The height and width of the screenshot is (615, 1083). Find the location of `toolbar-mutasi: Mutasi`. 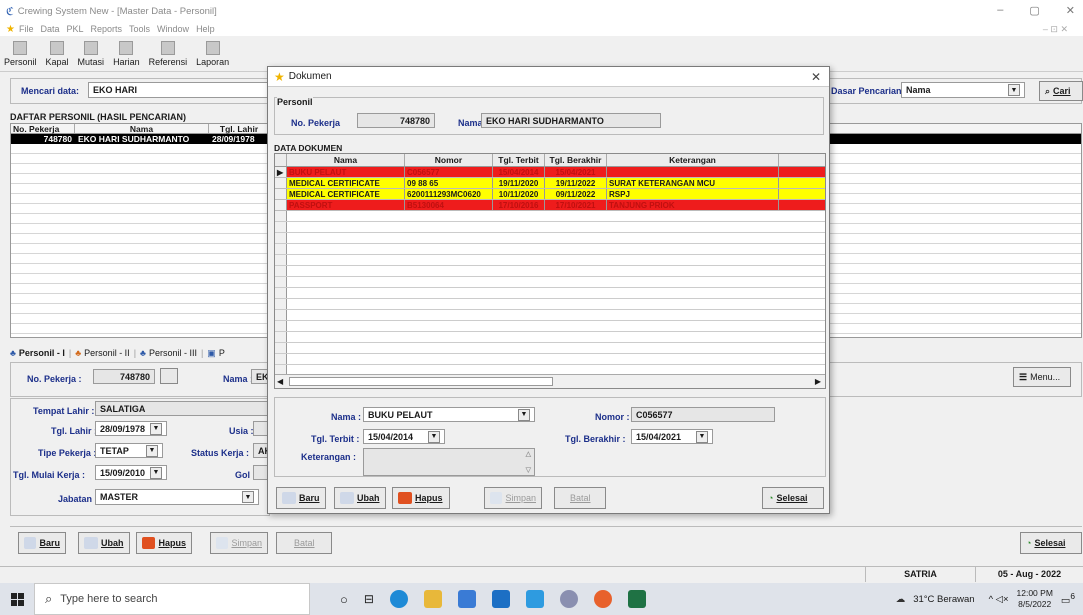

toolbar-mutasi: Mutasi is located at coordinates (91, 54).